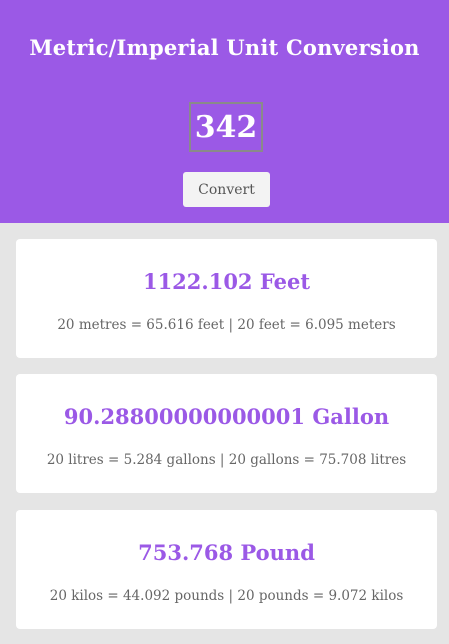 This screenshot has height=644, width=449. What do you see at coordinates (226, 127) in the screenshot?
I see `value-input` at bounding box center [226, 127].